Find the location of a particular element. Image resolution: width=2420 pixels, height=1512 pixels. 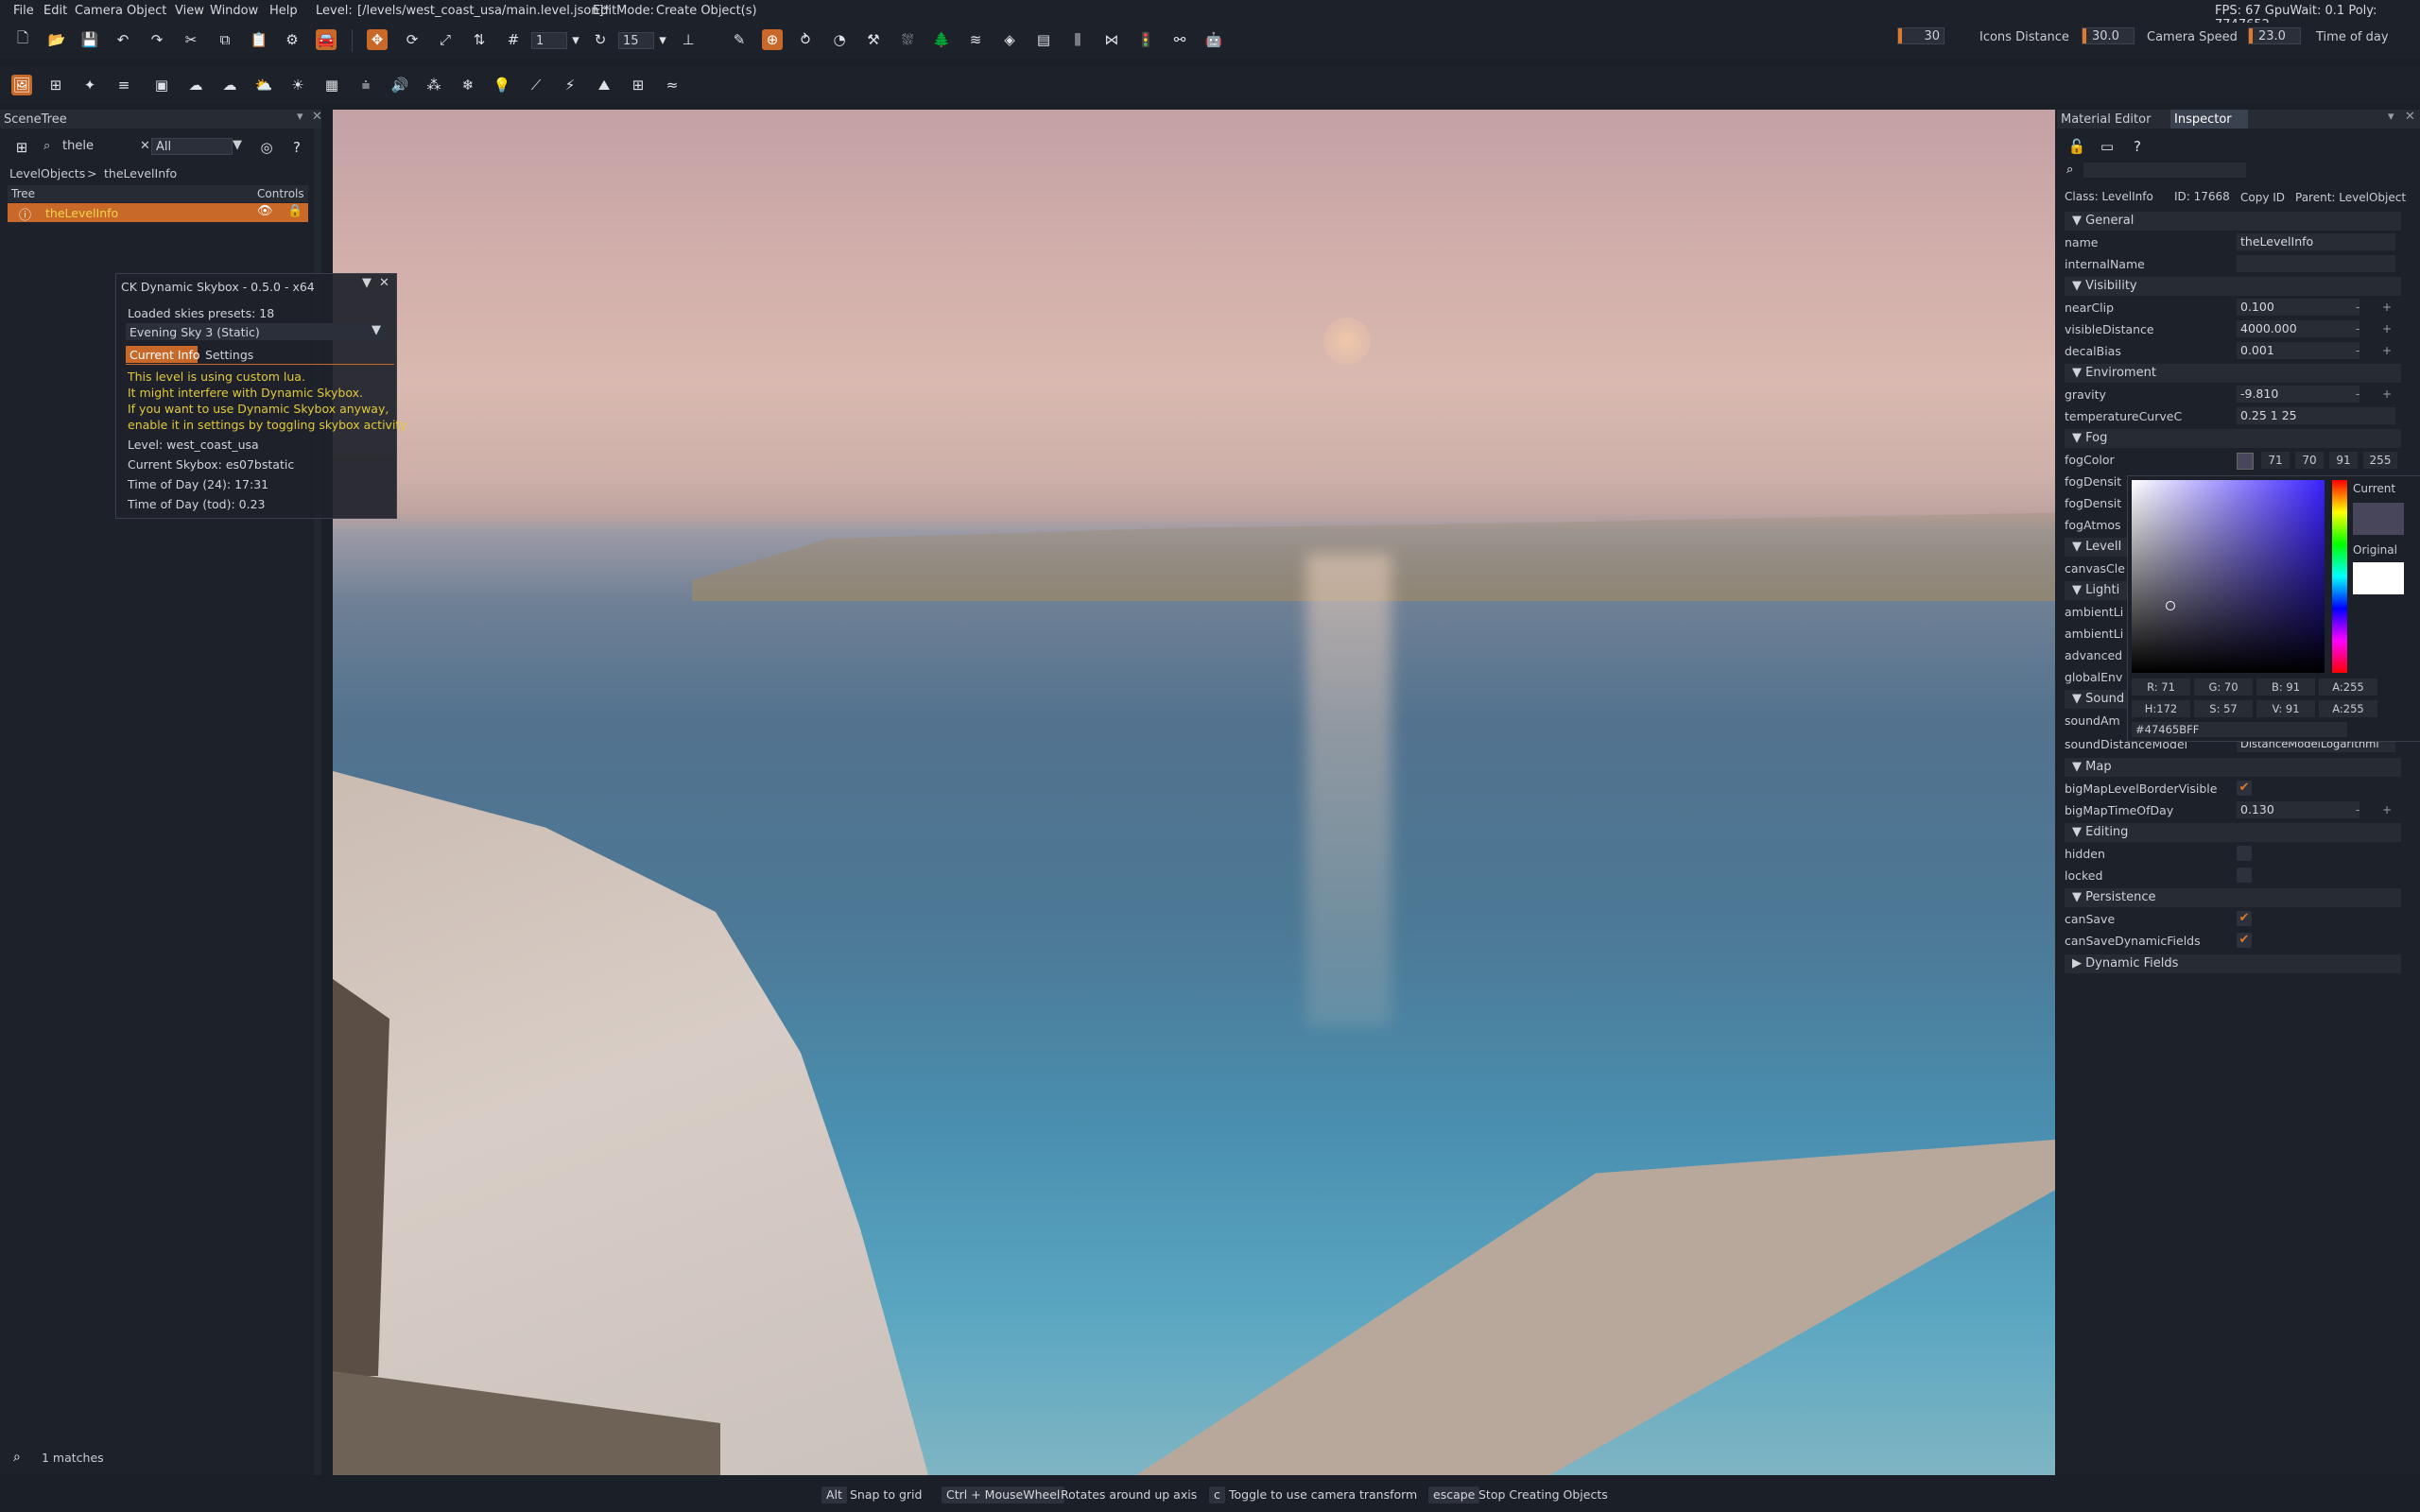

water-plane-icon: ⩧ is located at coordinates (366, 85).